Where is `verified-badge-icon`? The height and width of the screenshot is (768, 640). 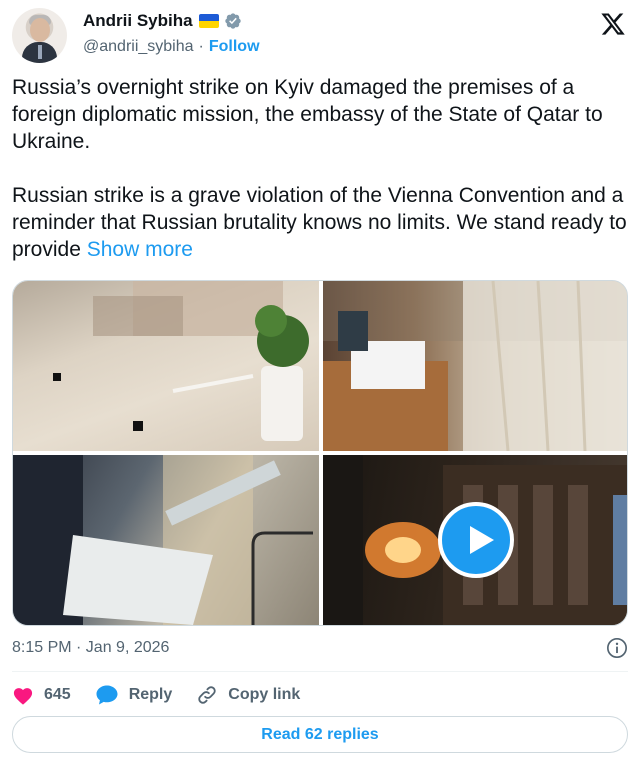
verified-badge-icon is located at coordinates (232, 21).